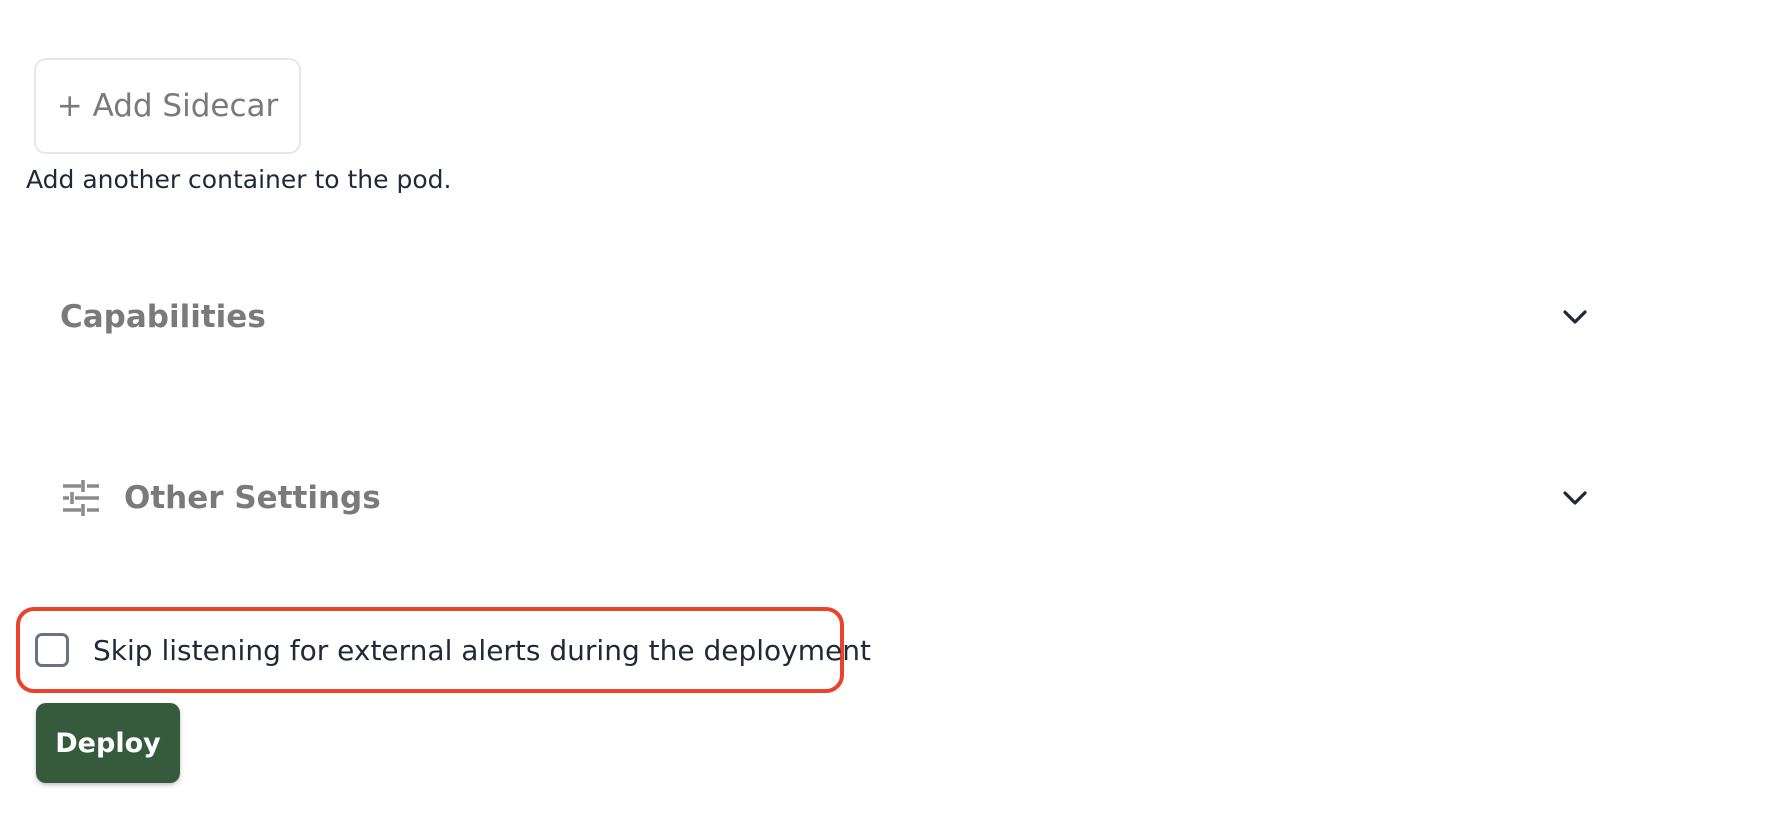  Describe the element at coordinates (830, 498) in the screenshot. I see `other-settings-section-header: Other Settings` at that location.